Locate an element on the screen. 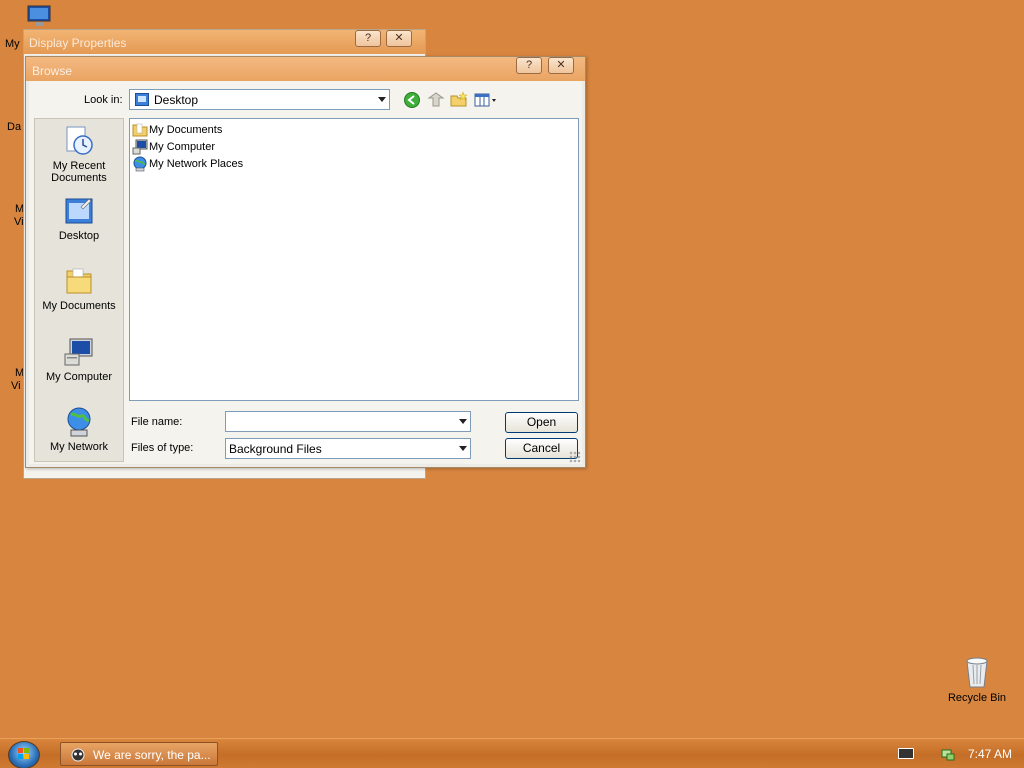 Image resolution: width=1024 pixels, height=768 pixels. file-name: My Computer is located at coordinates (182, 147).